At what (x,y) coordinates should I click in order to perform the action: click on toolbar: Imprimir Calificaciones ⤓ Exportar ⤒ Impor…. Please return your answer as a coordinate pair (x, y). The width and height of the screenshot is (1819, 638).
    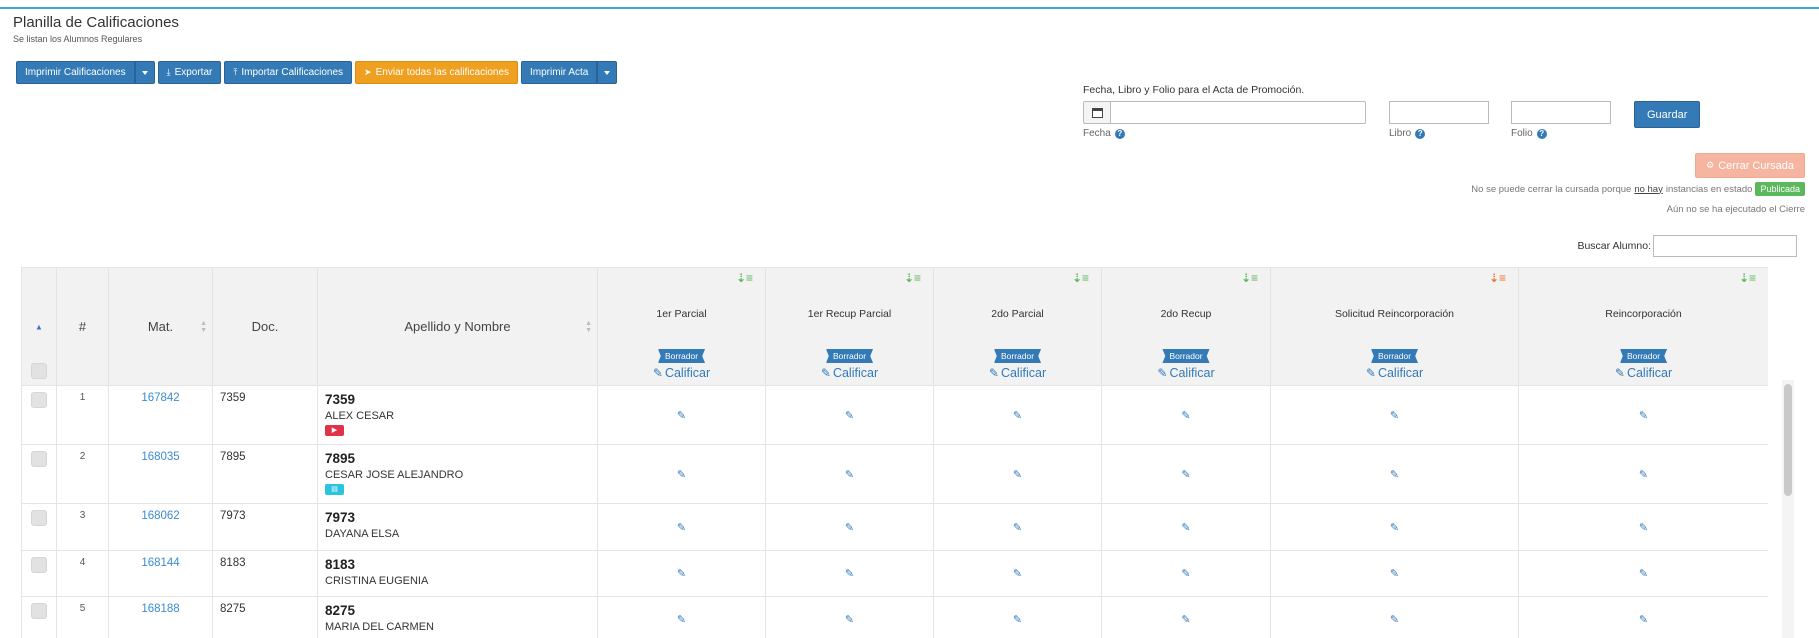
    Looking at the image, I should click on (317, 72).